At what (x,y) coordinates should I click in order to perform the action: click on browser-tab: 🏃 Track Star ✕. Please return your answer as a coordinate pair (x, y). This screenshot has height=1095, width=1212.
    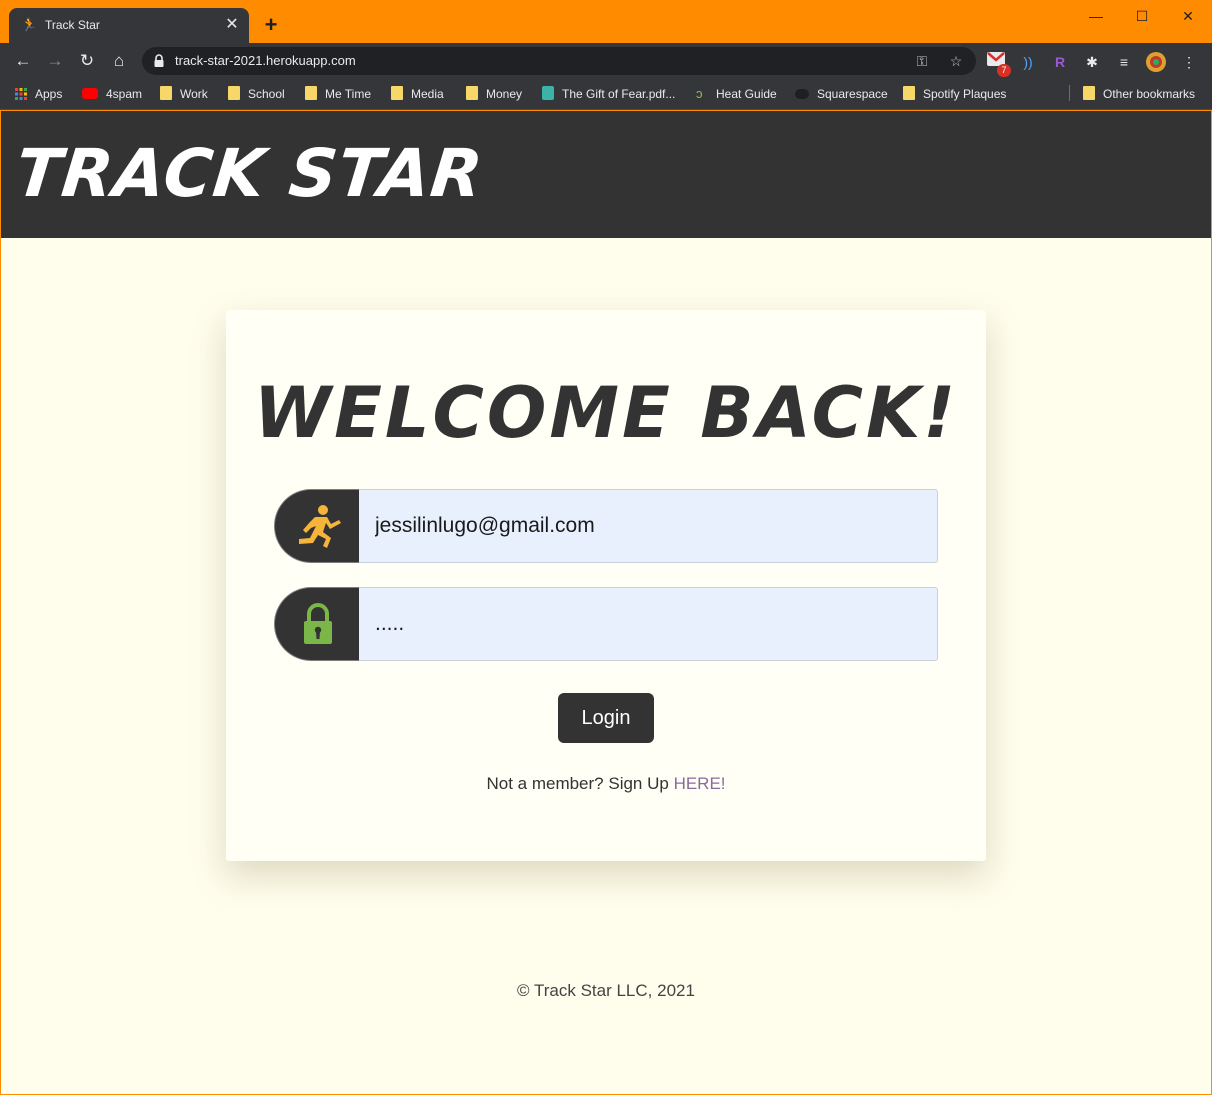
    Looking at the image, I should click on (129, 25).